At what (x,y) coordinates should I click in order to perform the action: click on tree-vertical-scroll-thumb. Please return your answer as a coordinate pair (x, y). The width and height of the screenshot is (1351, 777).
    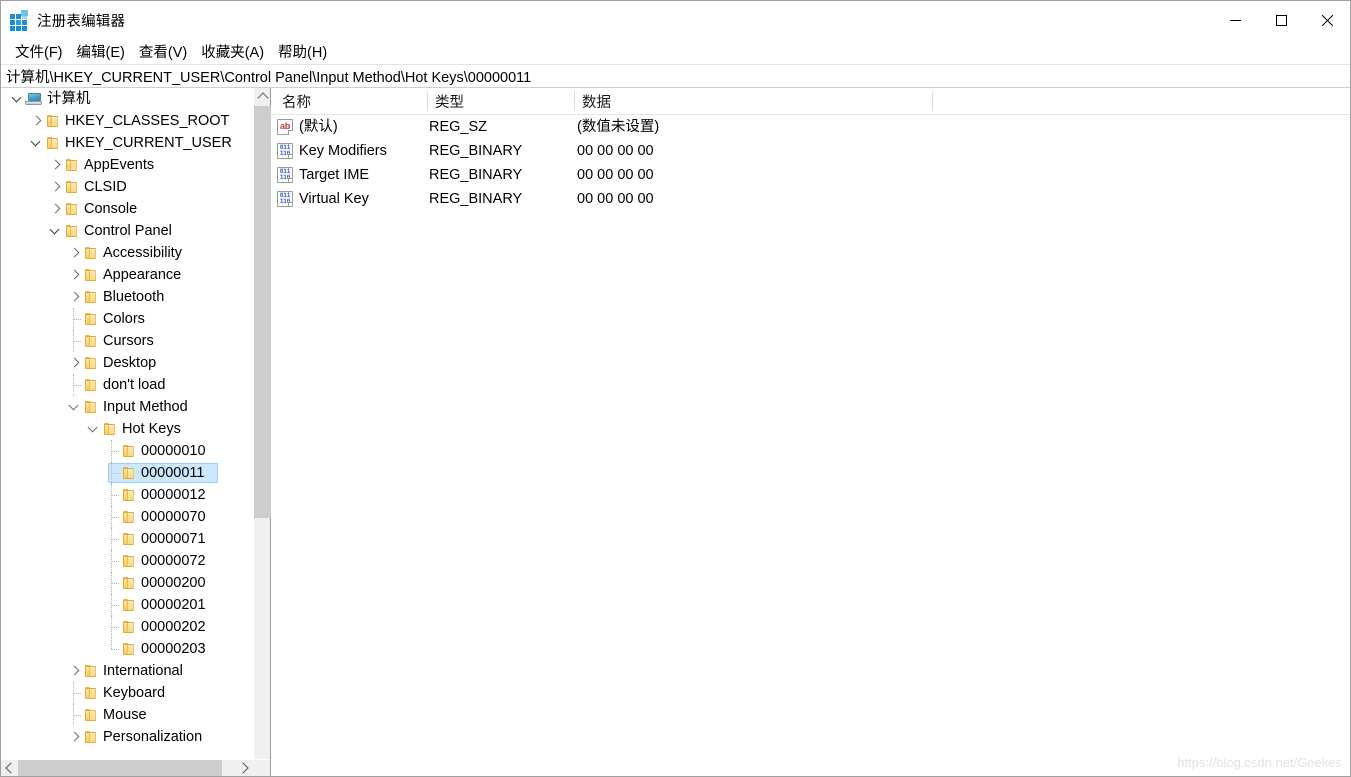
    Looking at the image, I should click on (262, 312).